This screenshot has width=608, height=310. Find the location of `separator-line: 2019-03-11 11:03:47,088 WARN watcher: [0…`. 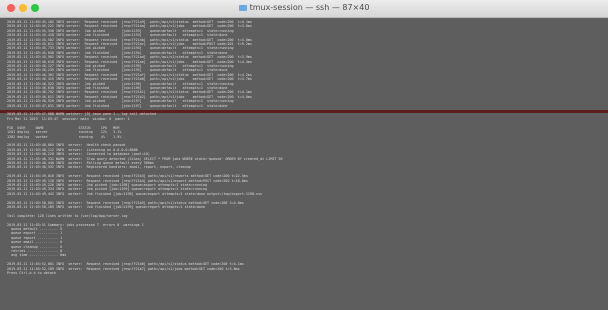

separator-line: 2019-03-11 11:03:47,088 WARN watcher: [0… is located at coordinates (82, 114).